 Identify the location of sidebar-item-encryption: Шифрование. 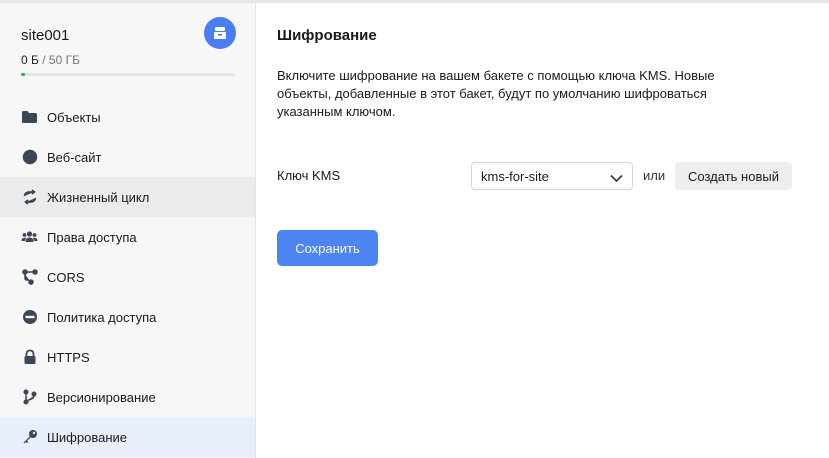
(127, 437).